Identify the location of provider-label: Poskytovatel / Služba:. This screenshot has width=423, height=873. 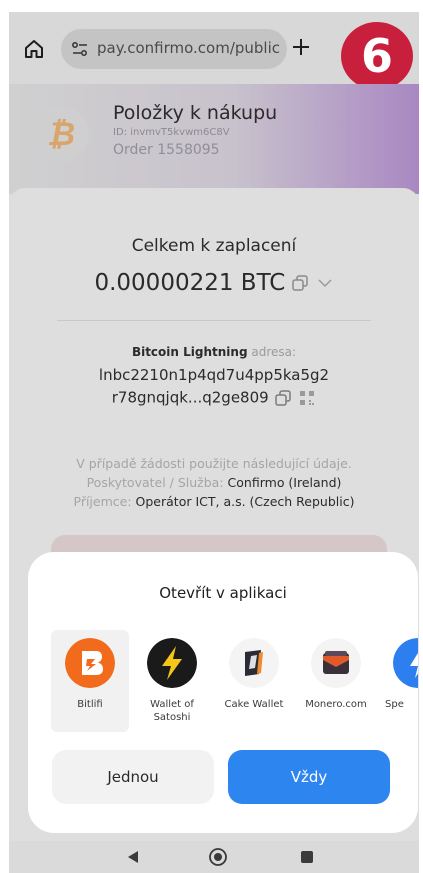
(155, 482).